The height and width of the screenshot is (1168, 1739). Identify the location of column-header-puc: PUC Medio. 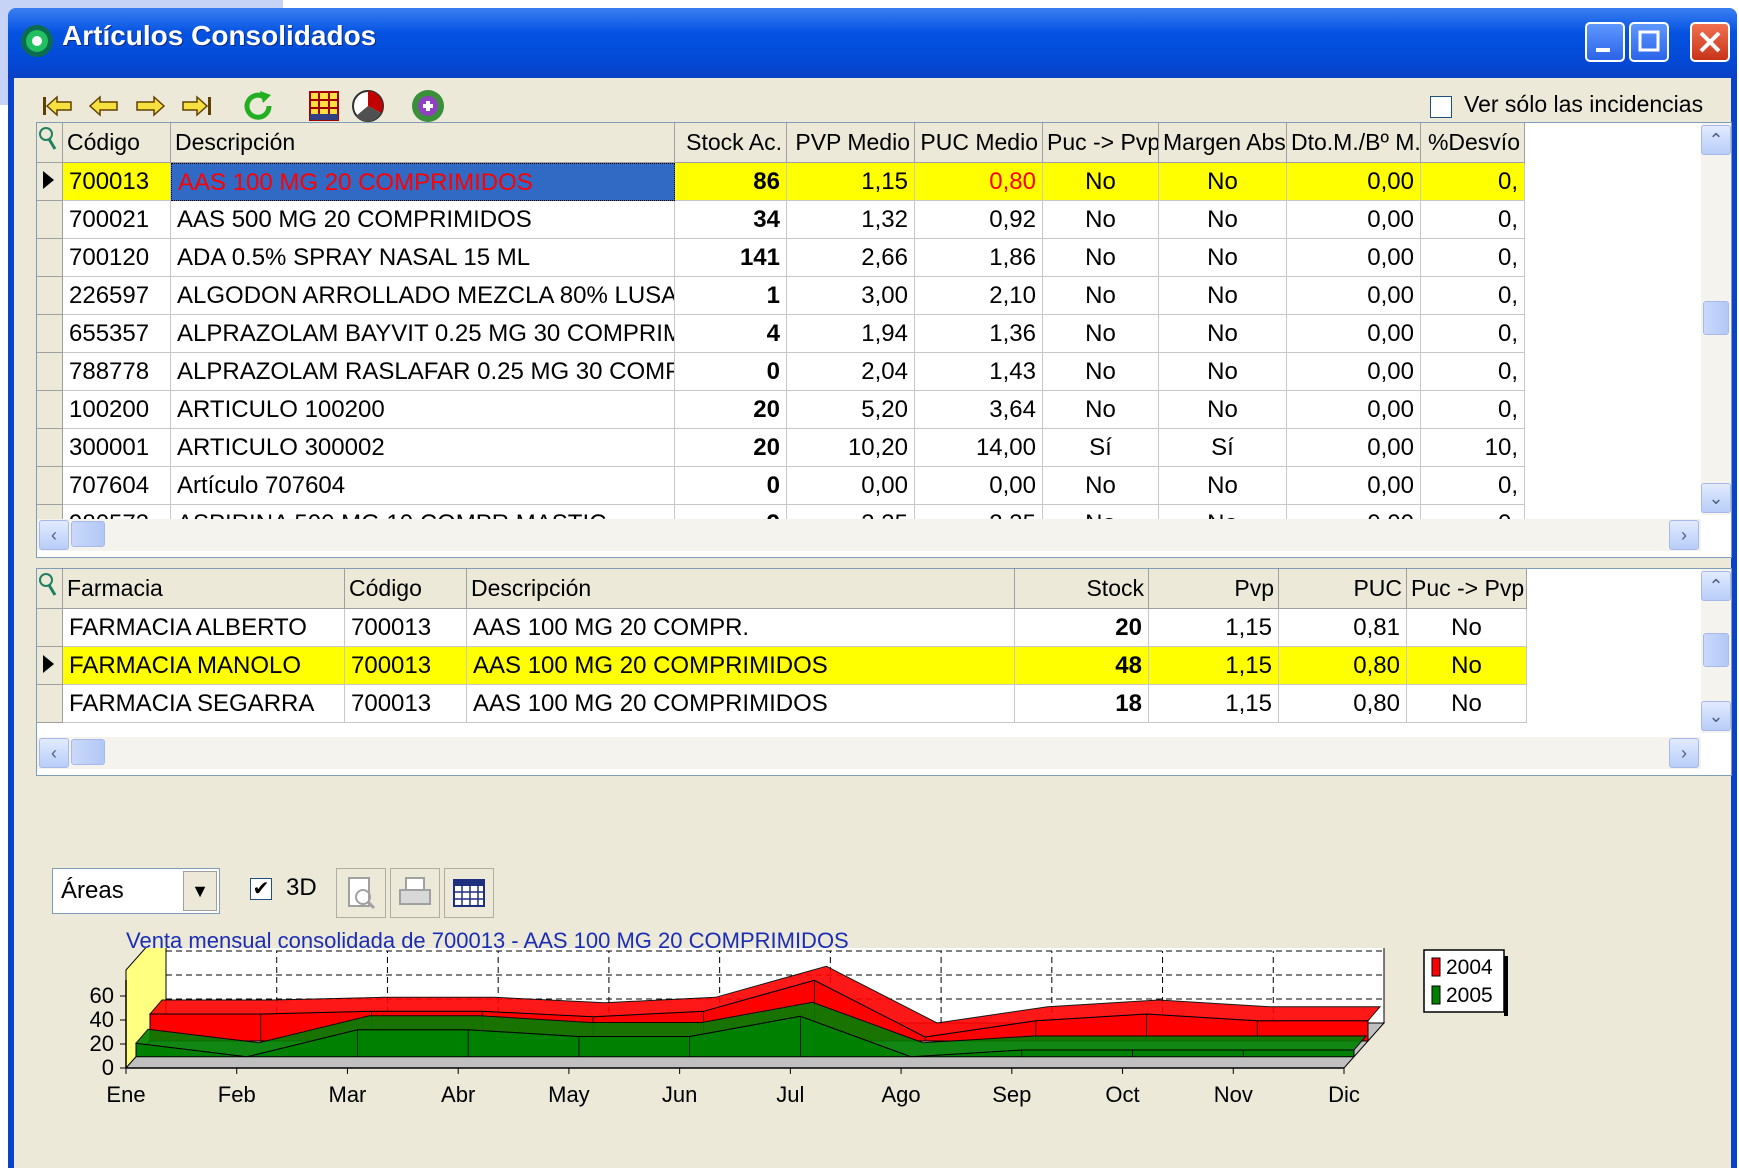
(979, 143).